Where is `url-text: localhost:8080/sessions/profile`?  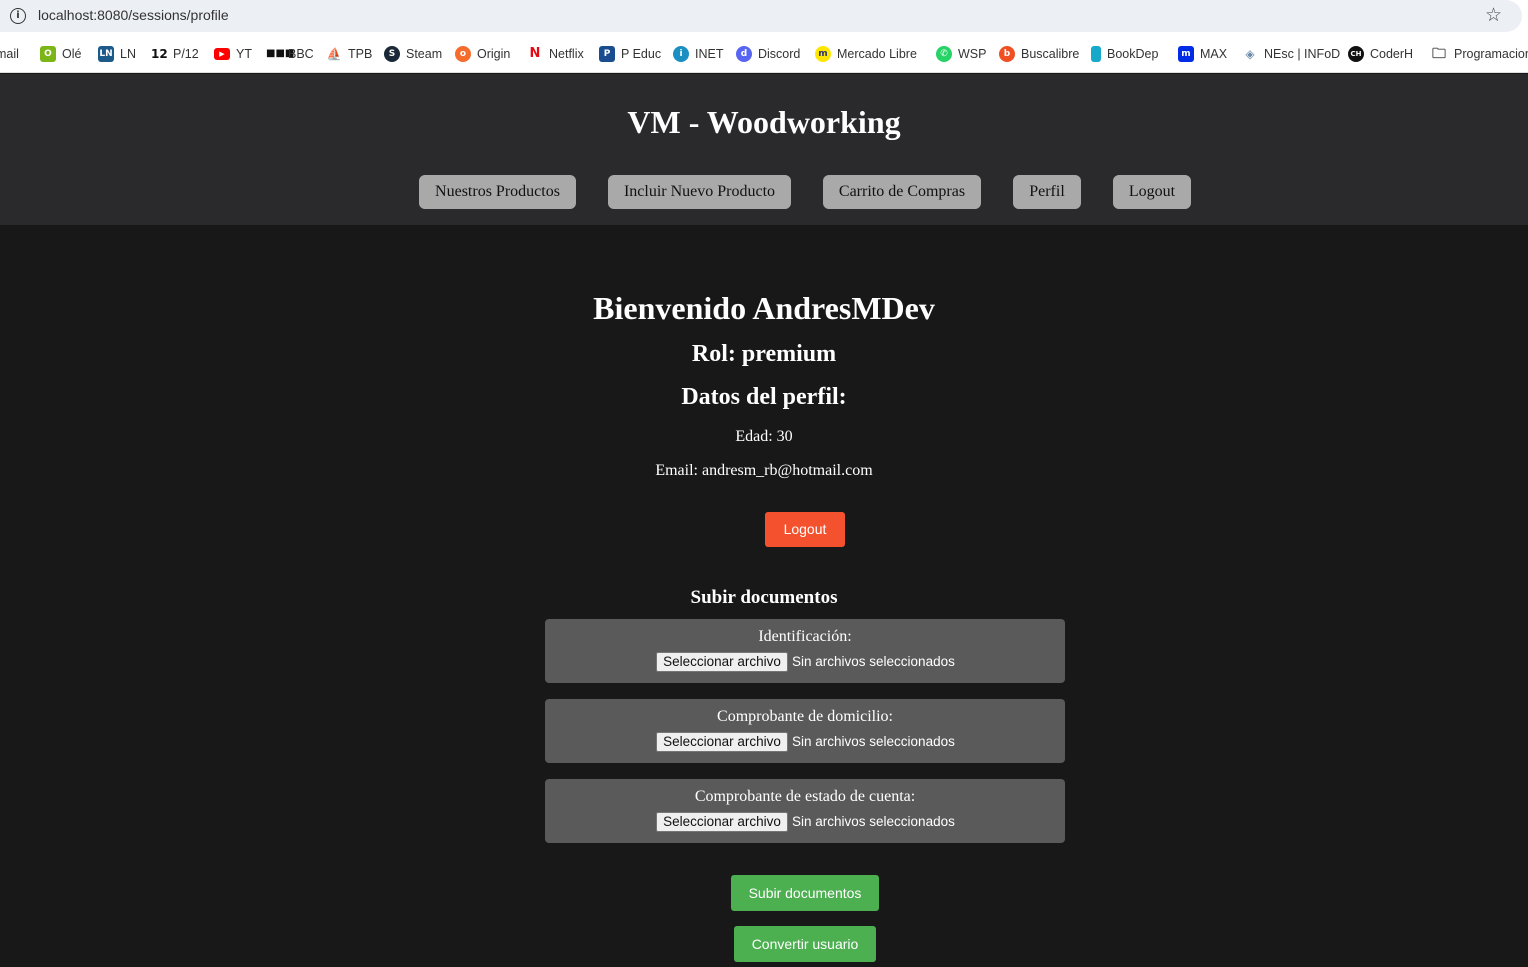
url-text: localhost:8080/sessions/profile is located at coordinates (133, 15).